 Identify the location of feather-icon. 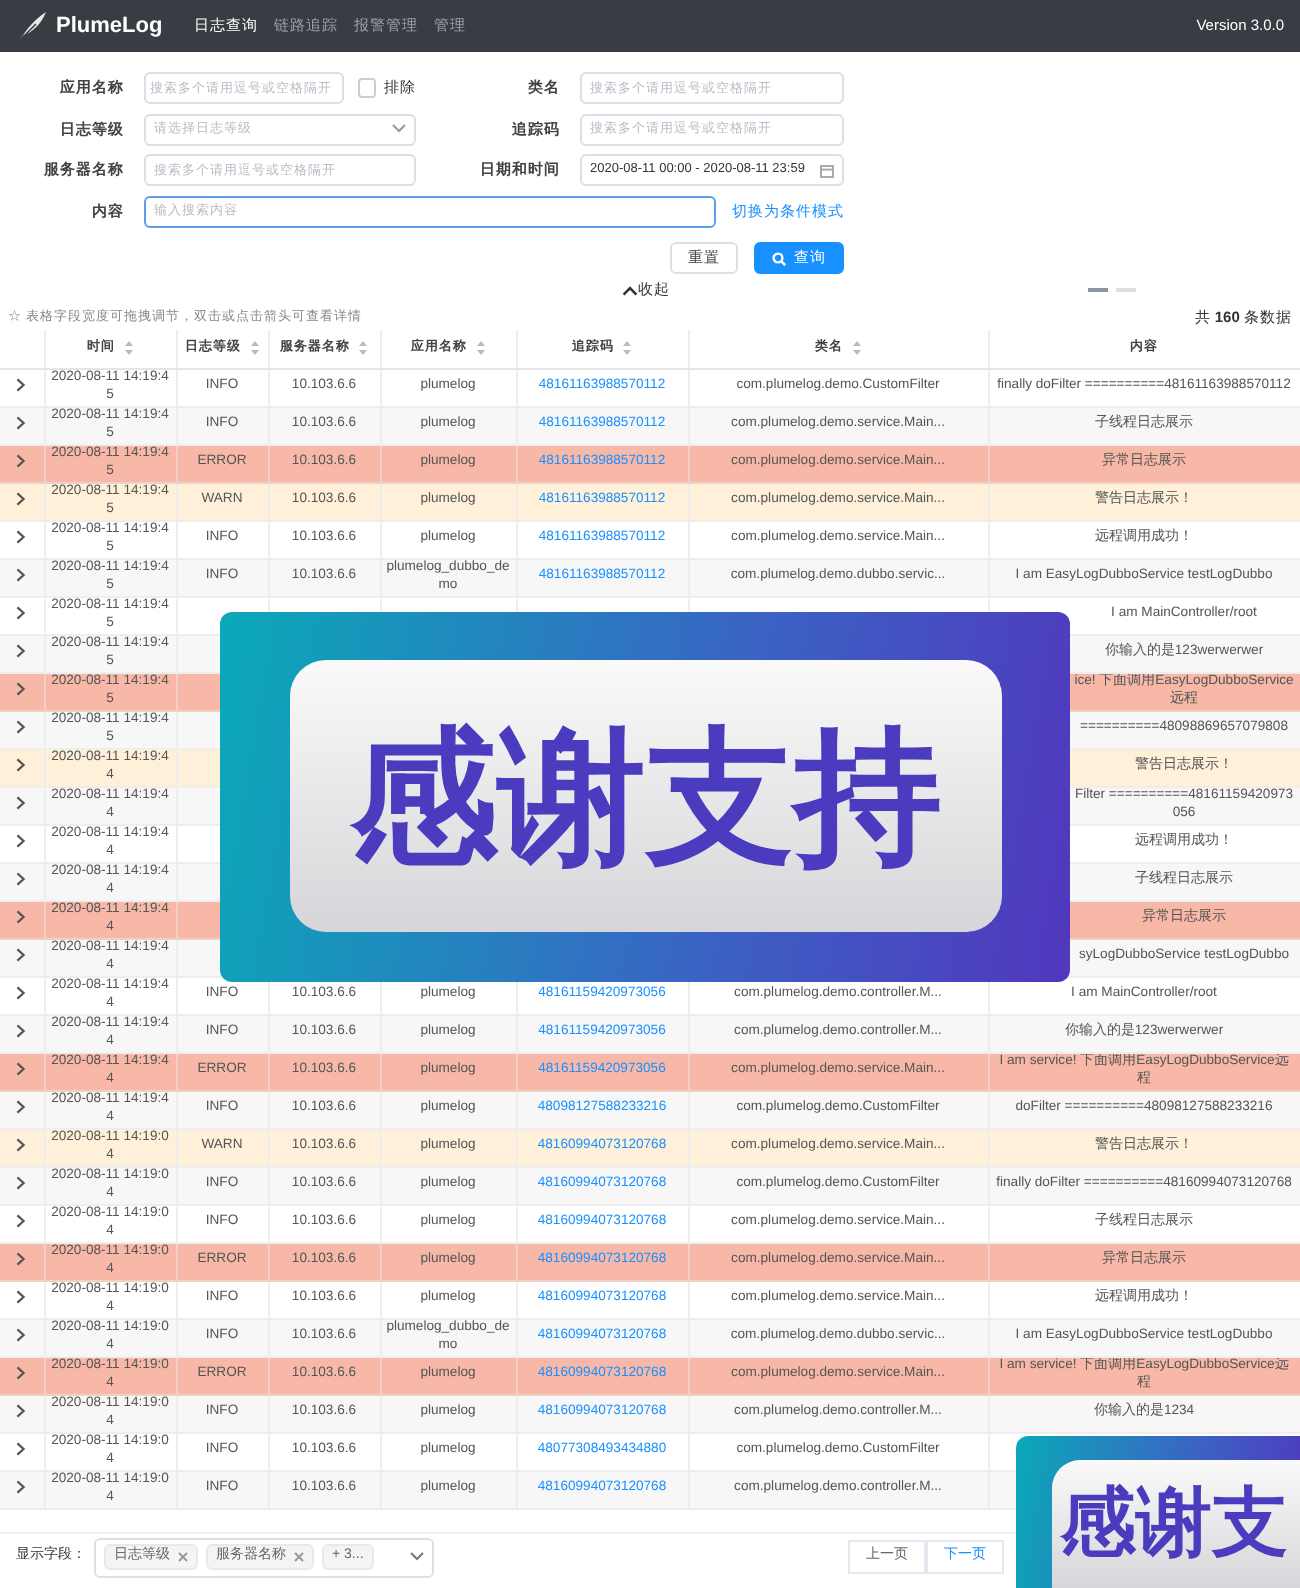
(32, 26).